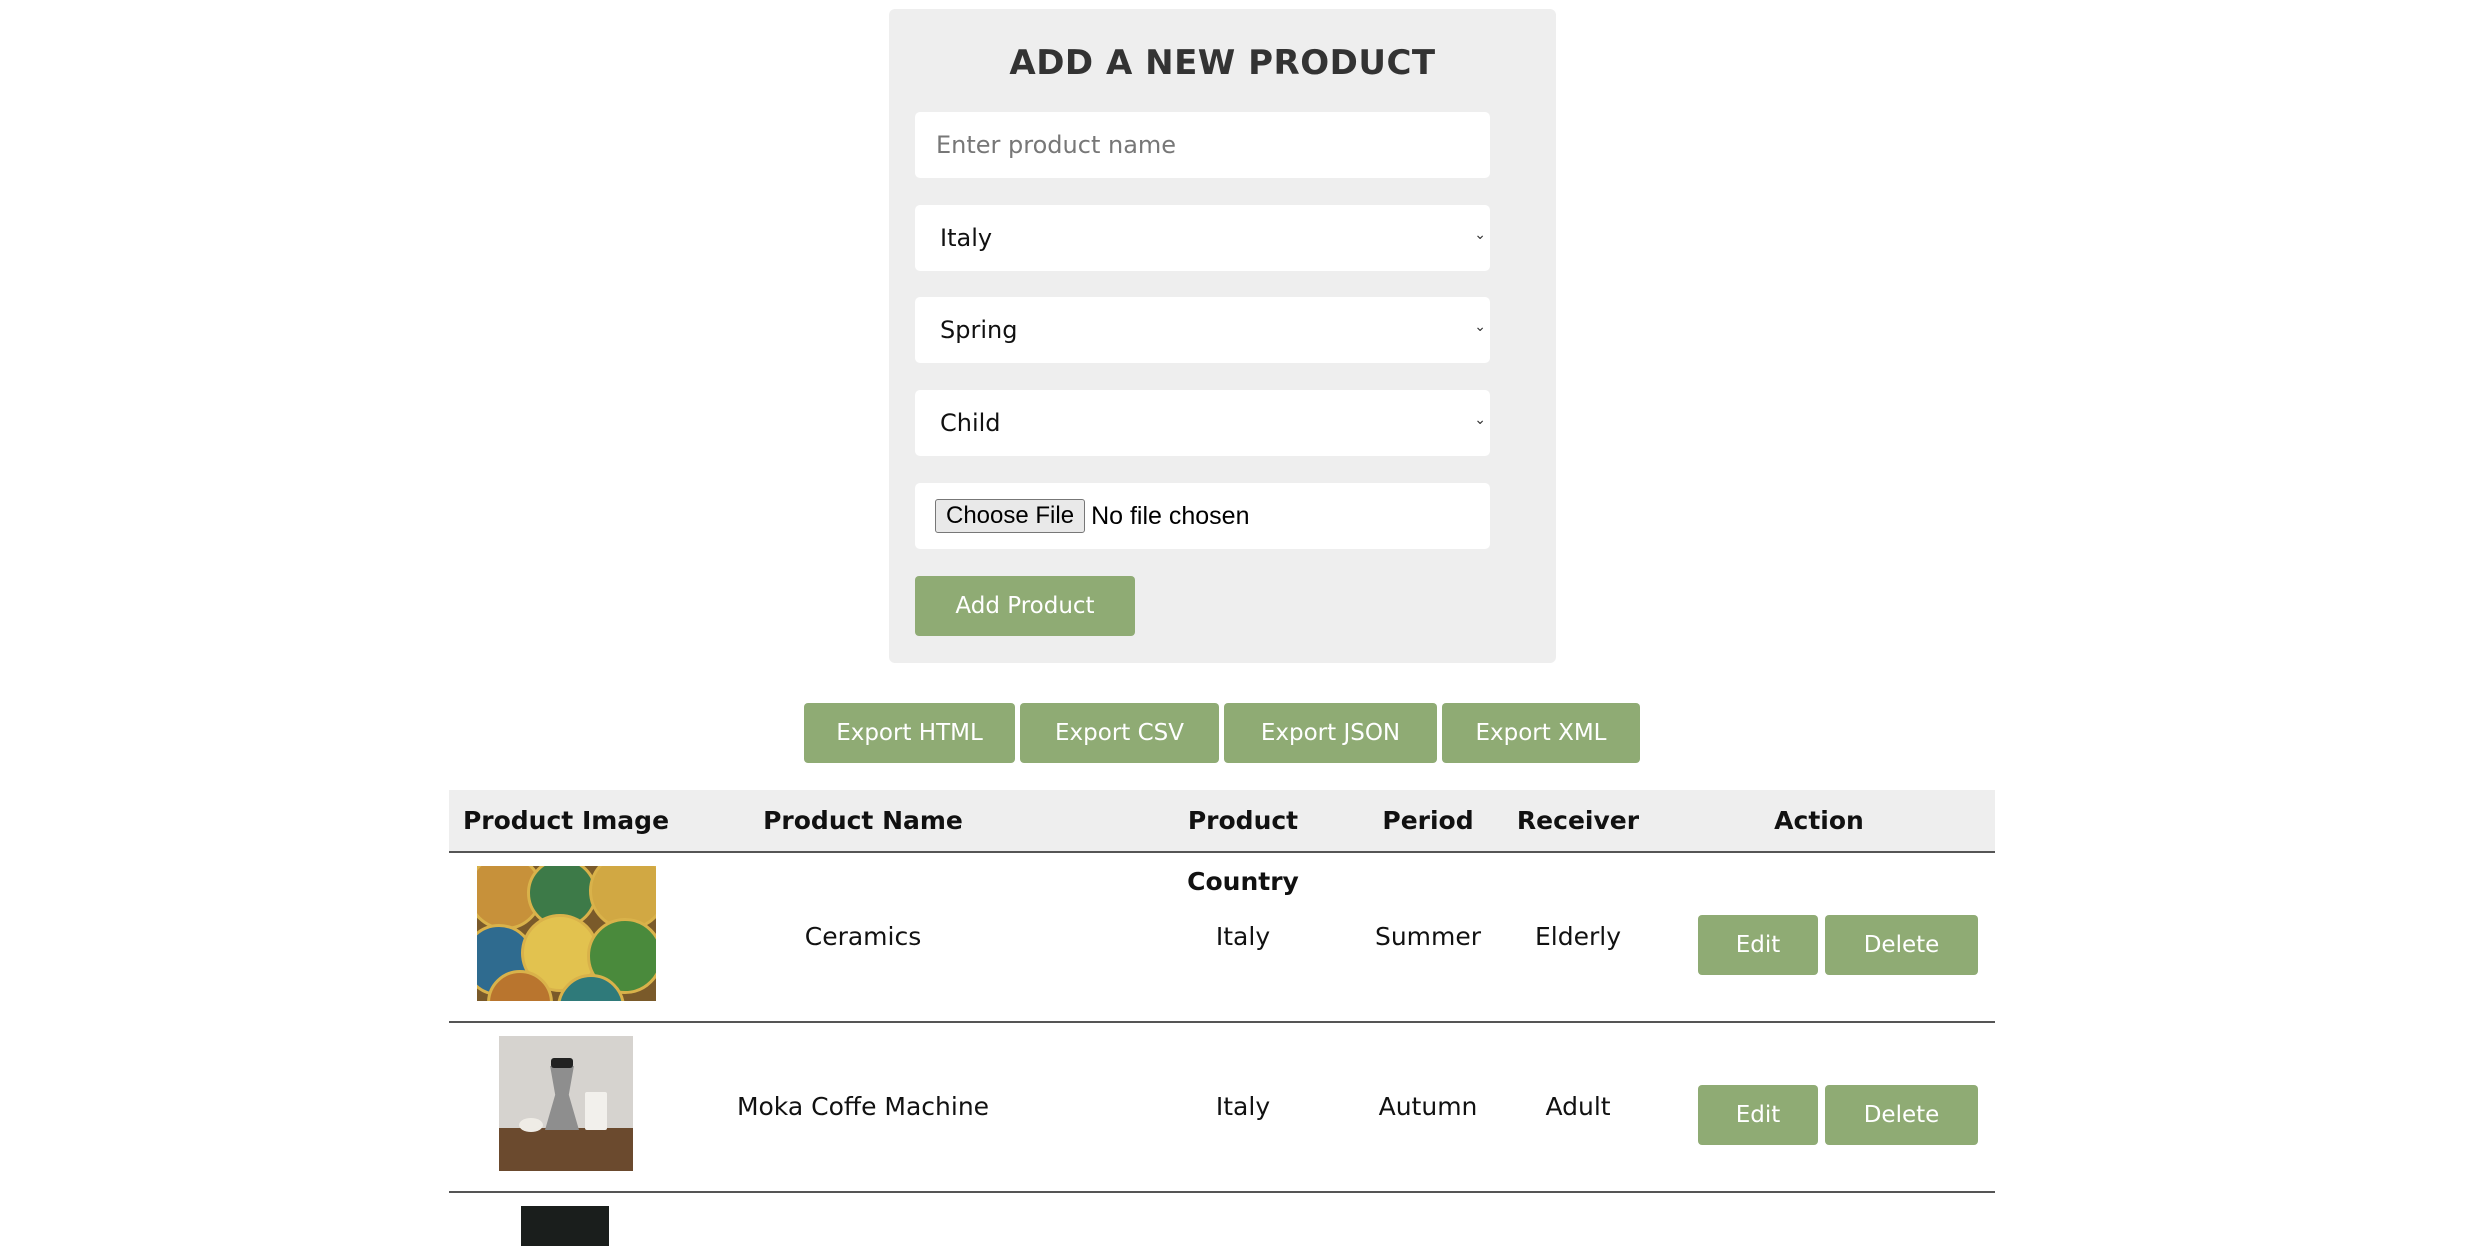 This screenshot has height=1253, width=2479. What do you see at coordinates (1428, 820) in the screenshot?
I see `header-period: Period` at bounding box center [1428, 820].